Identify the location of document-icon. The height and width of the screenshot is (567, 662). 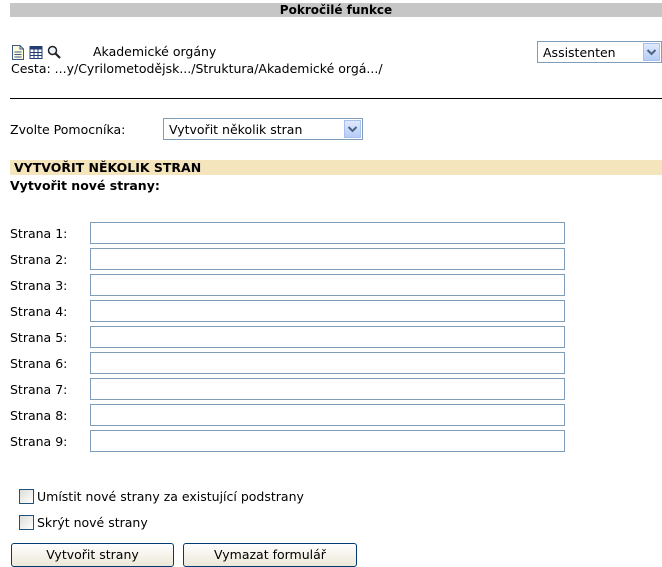
(18, 52).